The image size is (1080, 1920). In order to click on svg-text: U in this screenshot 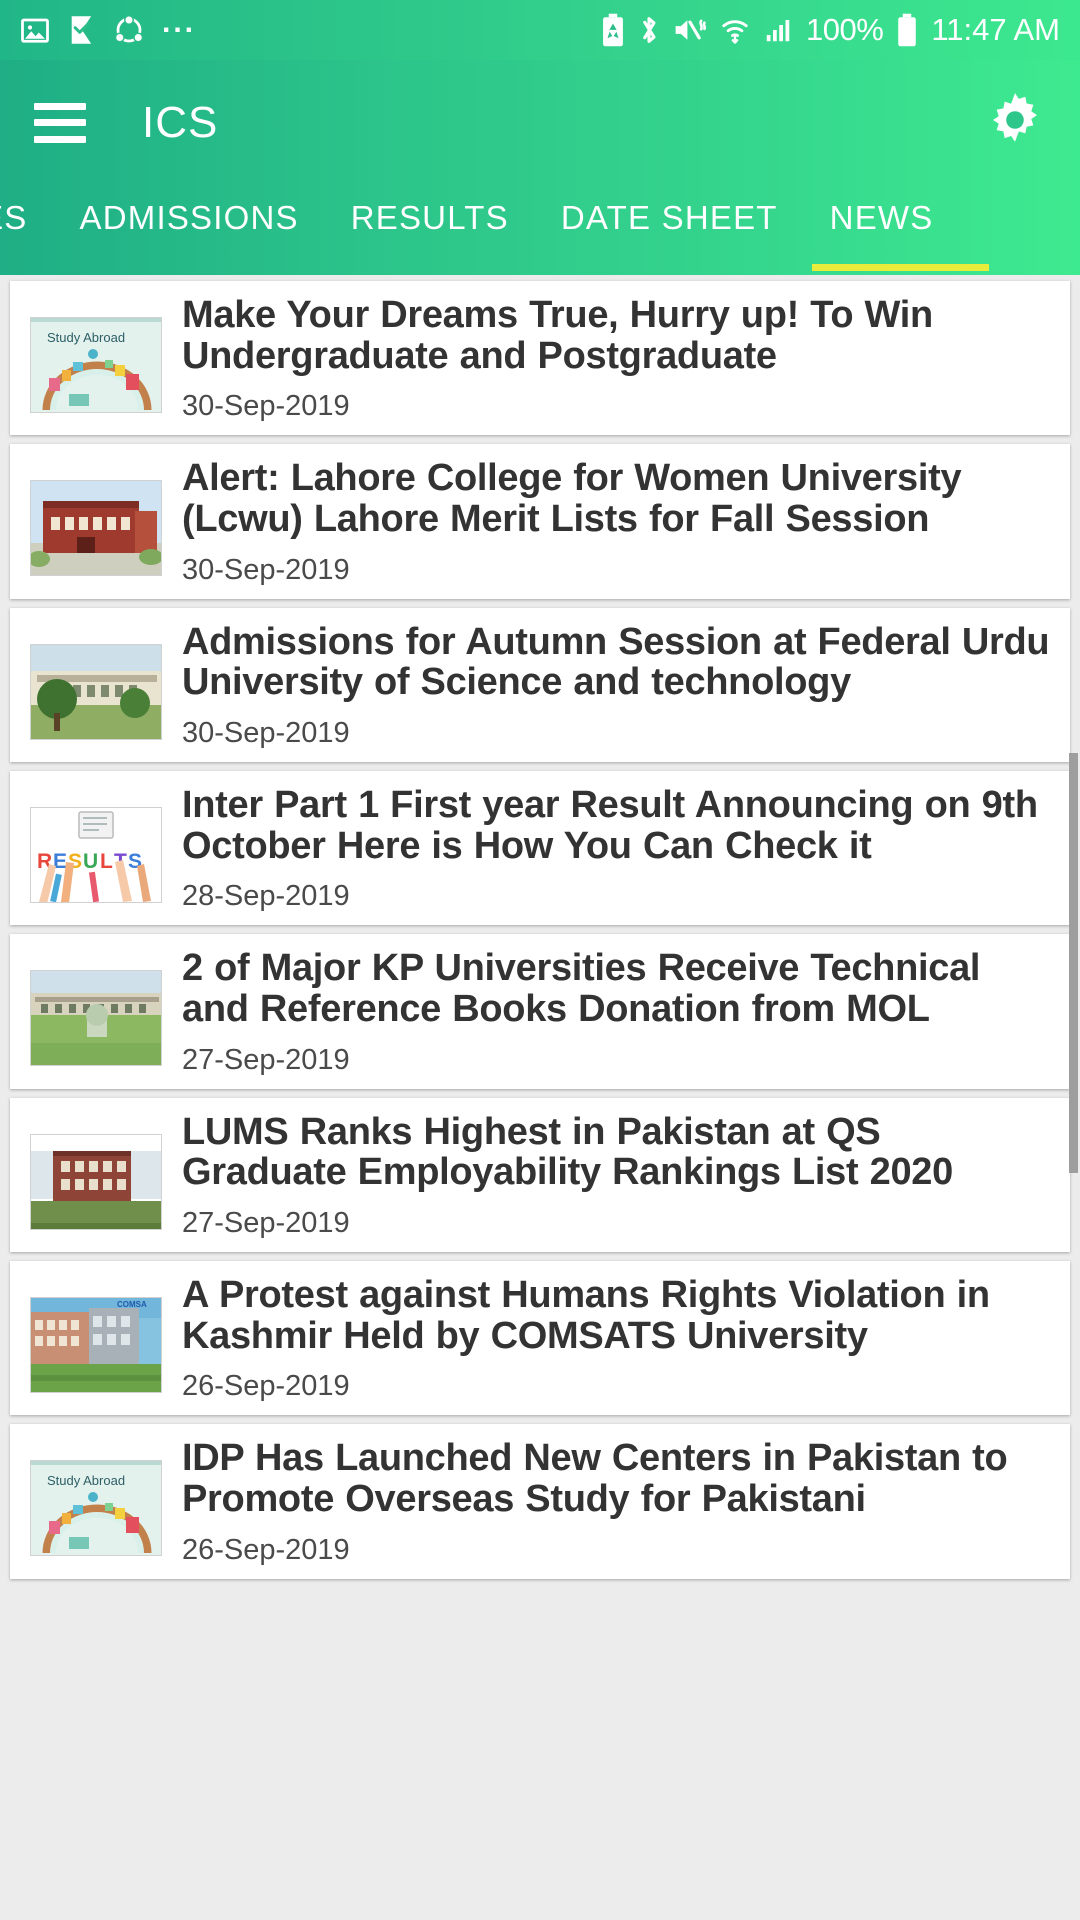, I will do `click(90, 861)`.